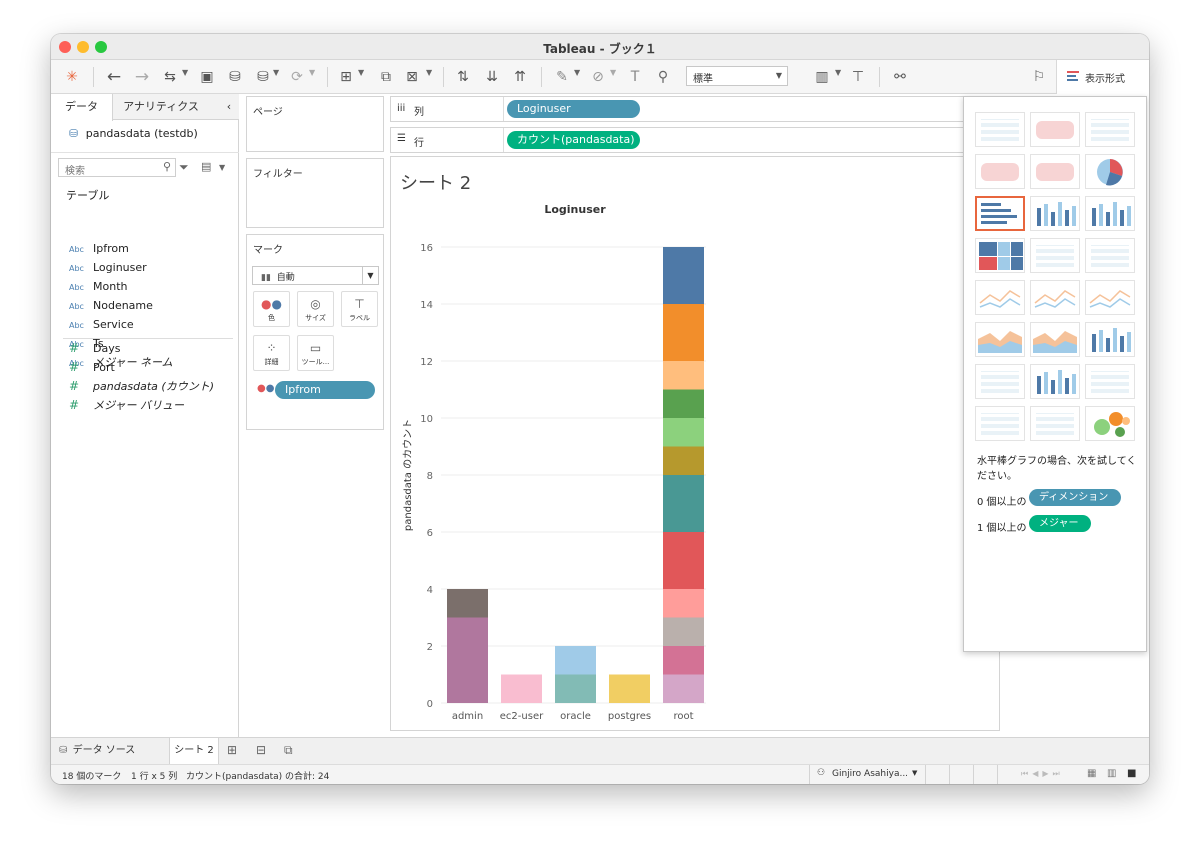  What do you see at coordinates (94, 348) in the screenshot?
I see `field-measure: # Days` at bounding box center [94, 348].